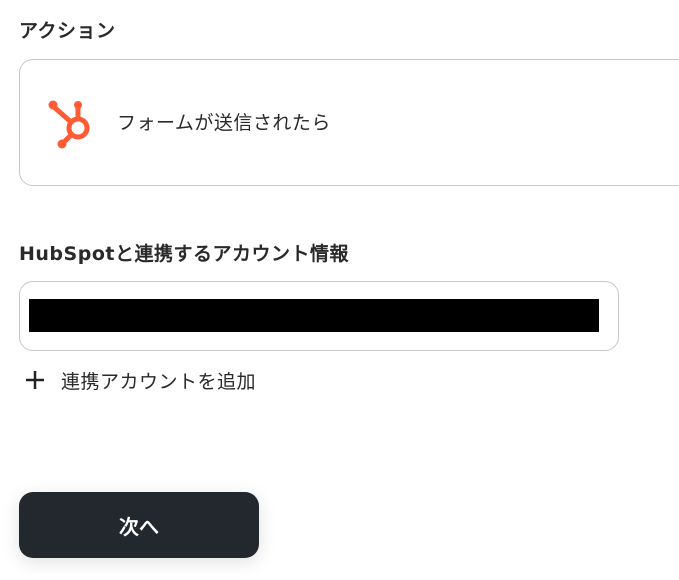 Image resolution: width=679 pixels, height=580 pixels. I want to click on action-section-title: アクション, so click(67, 31).